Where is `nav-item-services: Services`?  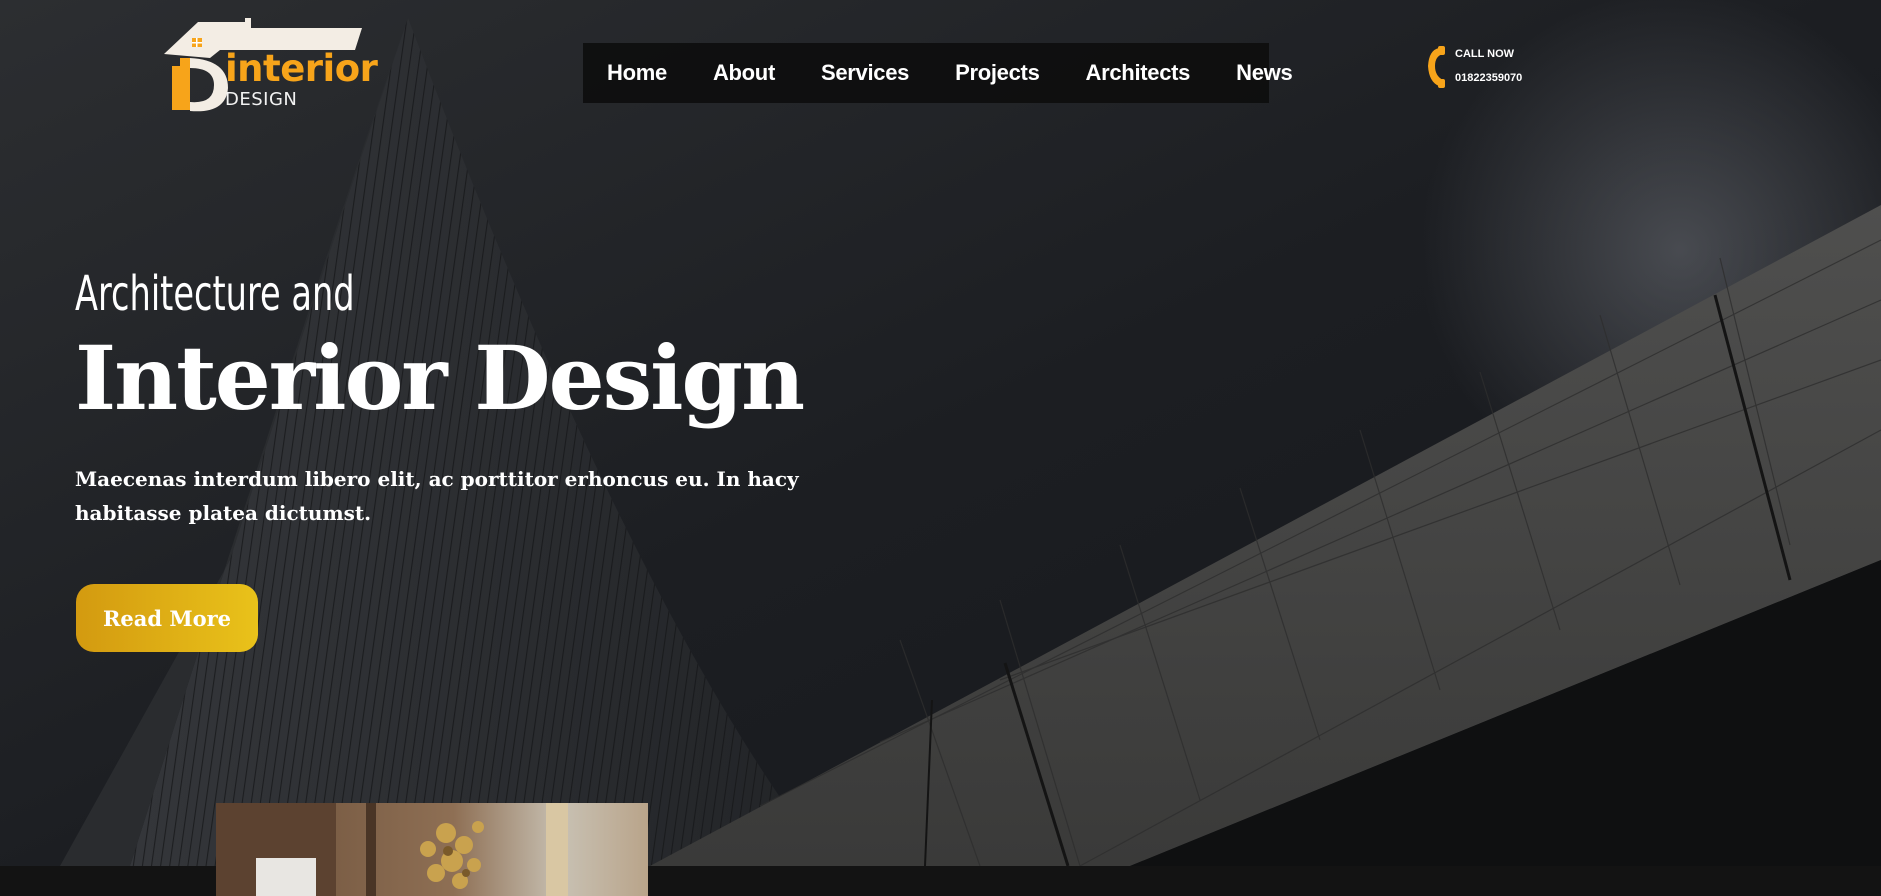 nav-item-services: Services is located at coordinates (865, 73).